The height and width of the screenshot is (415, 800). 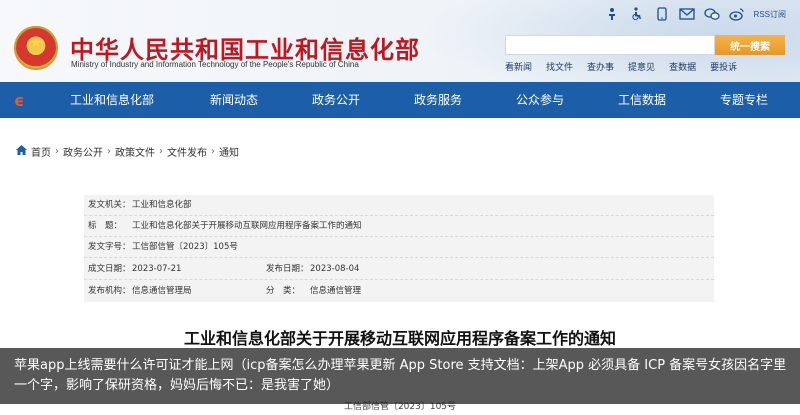 What do you see at coordinates (162, 291) in the screenshot?
I see `org-value: 信息通信管理局` at bounding box center [162, 291].